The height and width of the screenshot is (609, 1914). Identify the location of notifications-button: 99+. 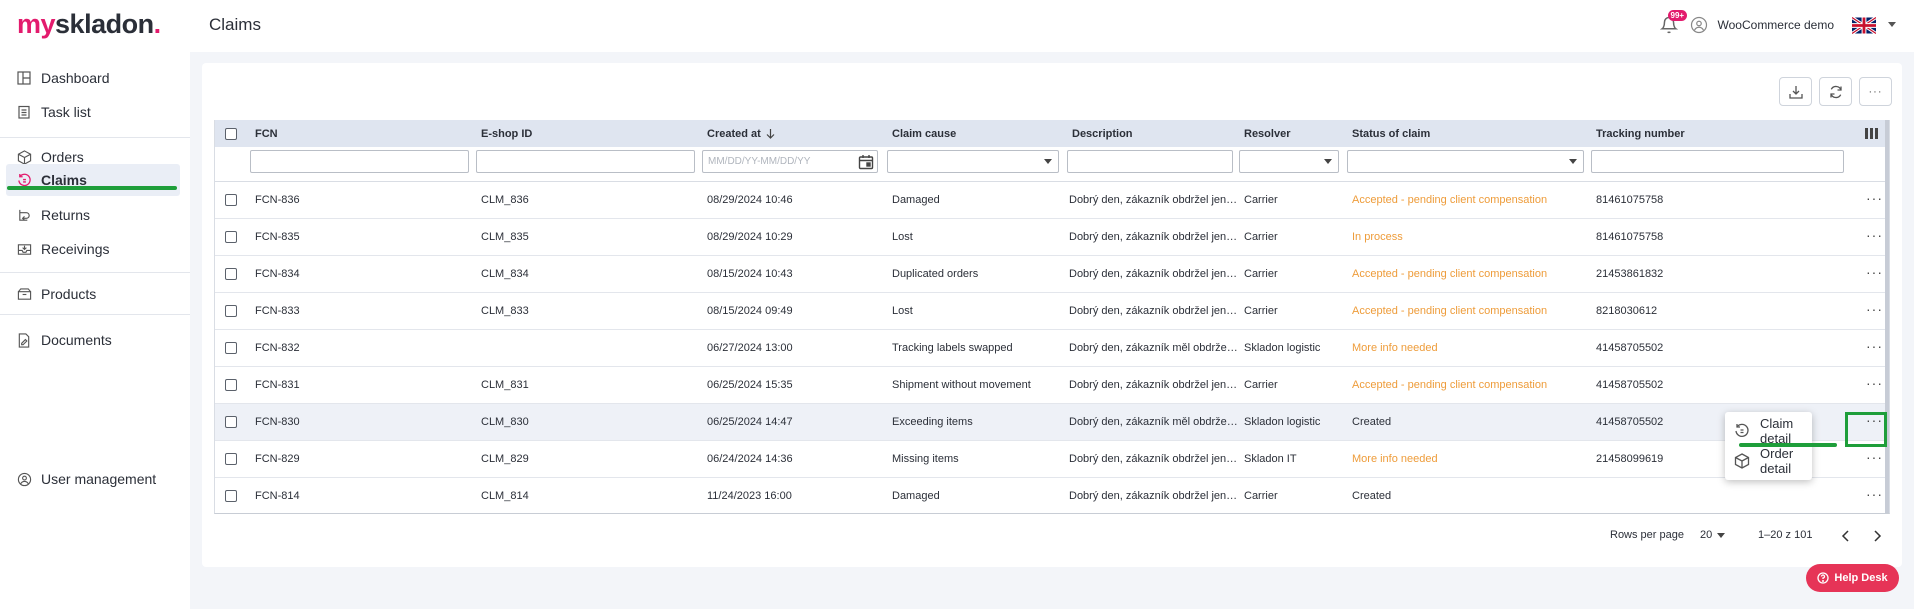
(1672, 24).